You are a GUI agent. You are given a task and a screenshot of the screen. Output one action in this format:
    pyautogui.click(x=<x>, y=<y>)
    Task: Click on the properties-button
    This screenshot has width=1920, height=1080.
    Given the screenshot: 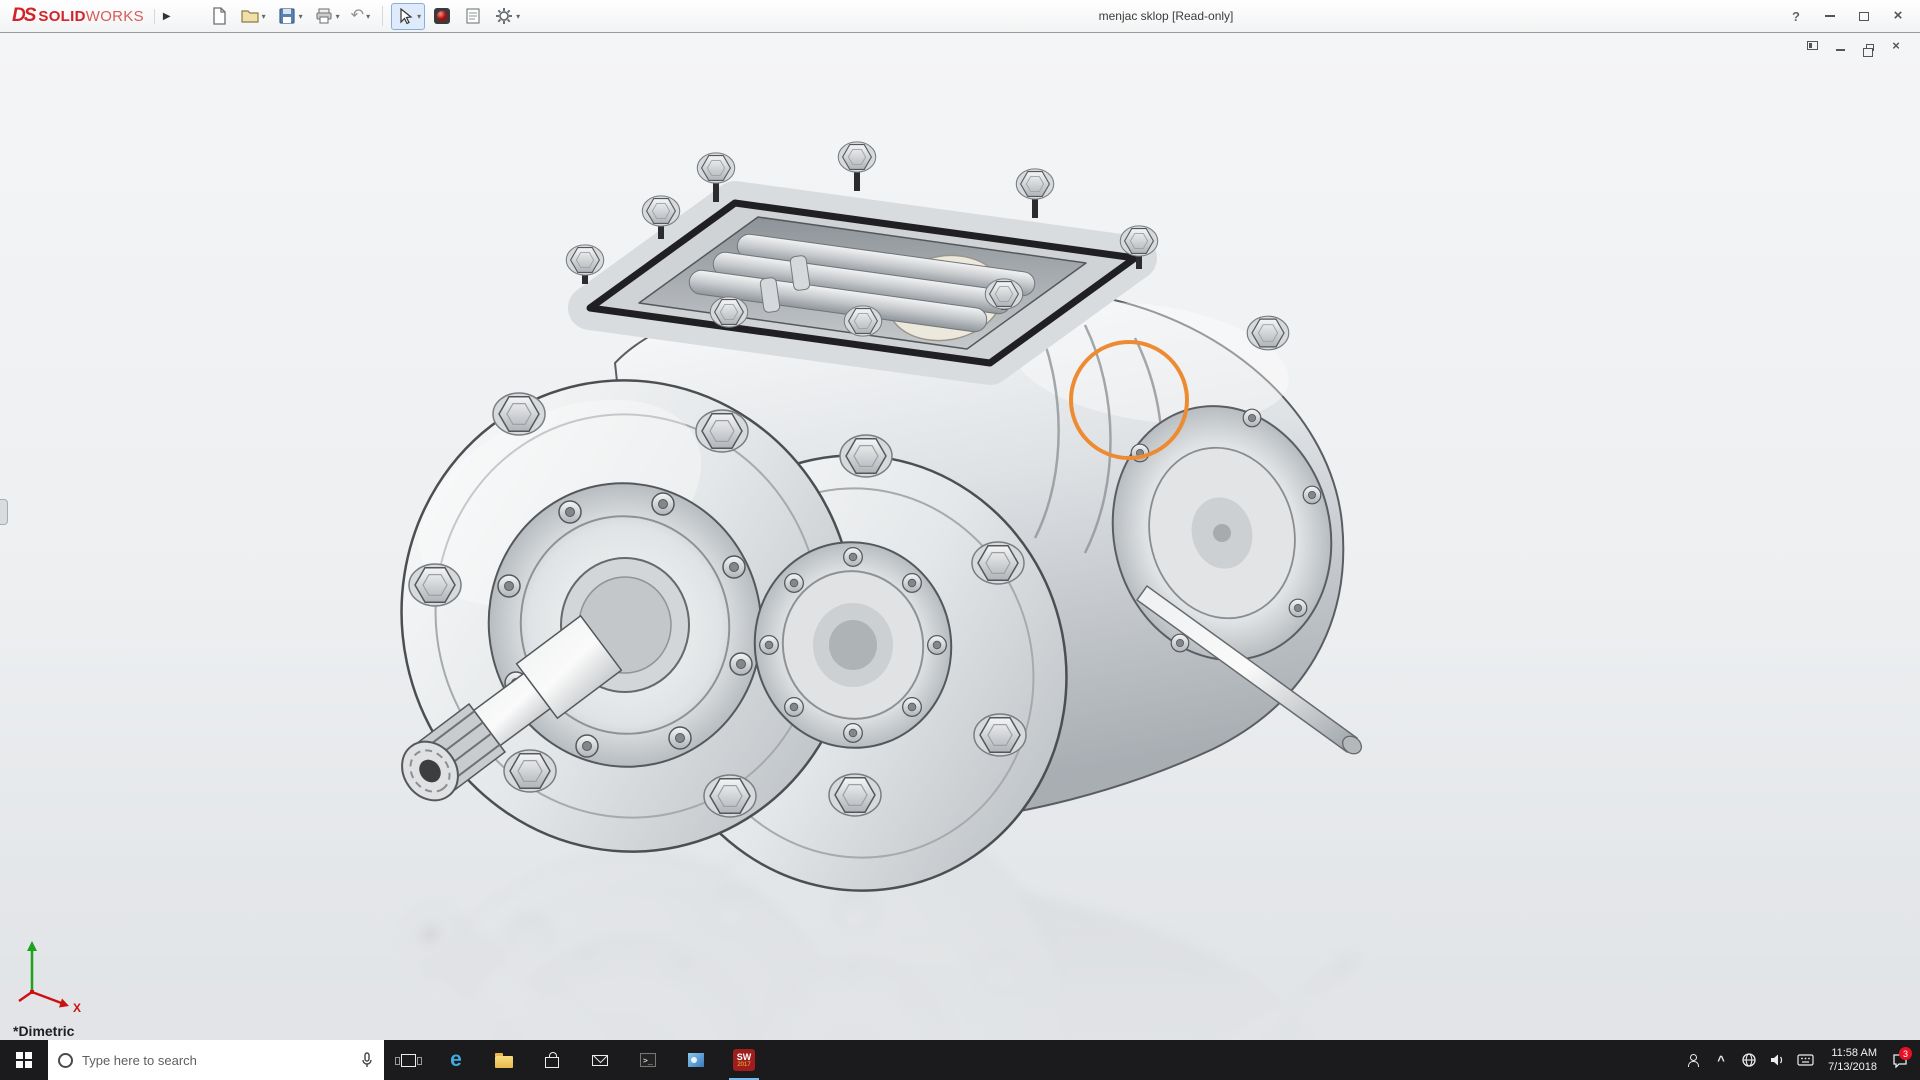 What is the action you would take?
    pyautogui.click(x=473, y=16)
    